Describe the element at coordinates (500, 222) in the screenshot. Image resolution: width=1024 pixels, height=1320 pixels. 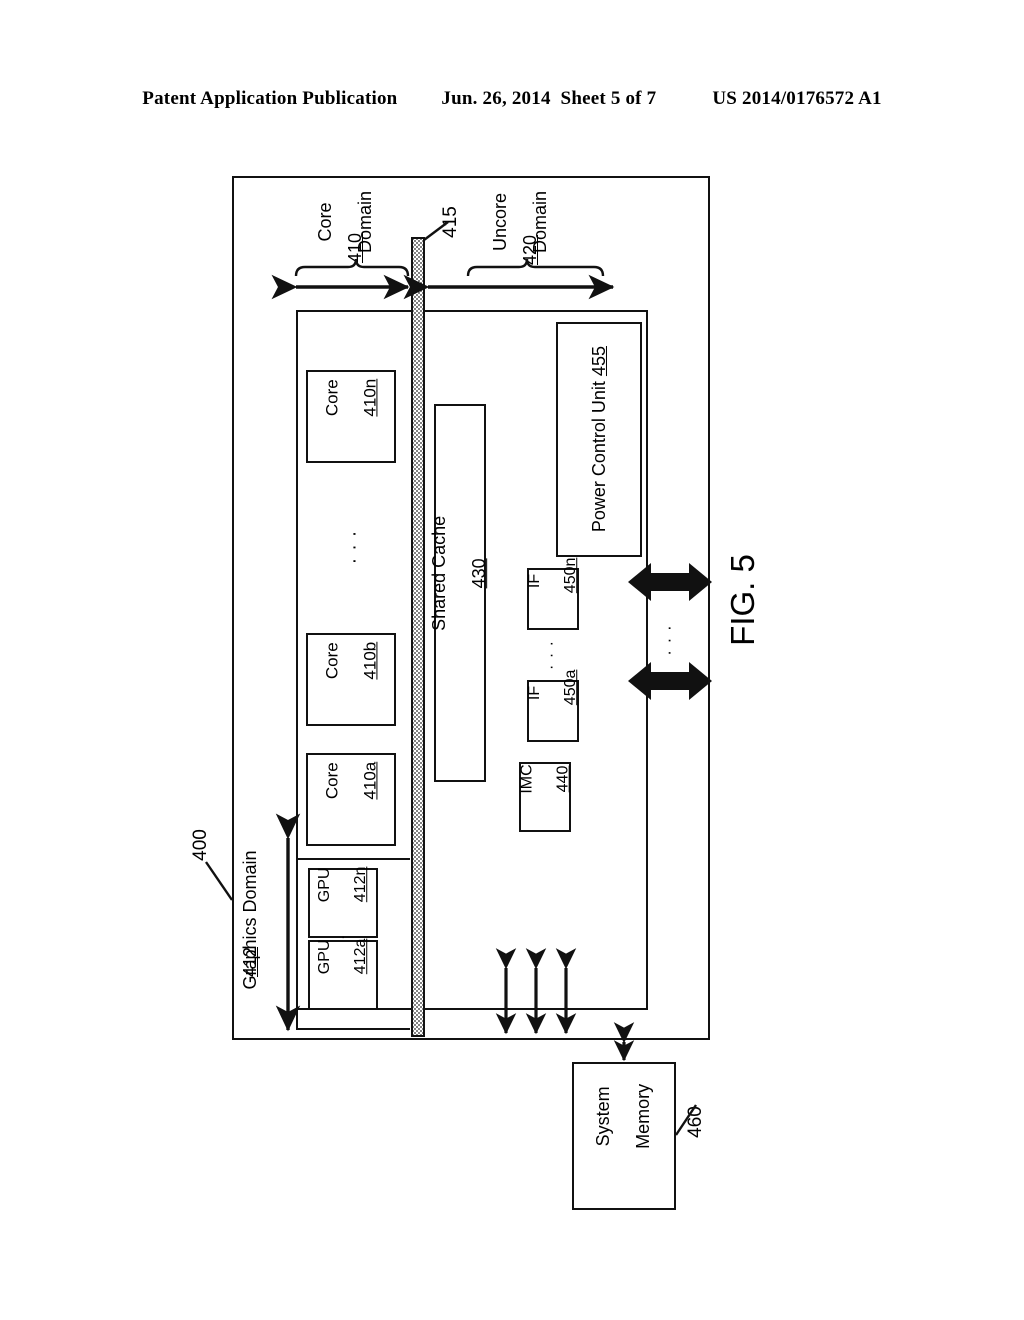
I see `uncore-domain-name-l1: Uncore` at that location.